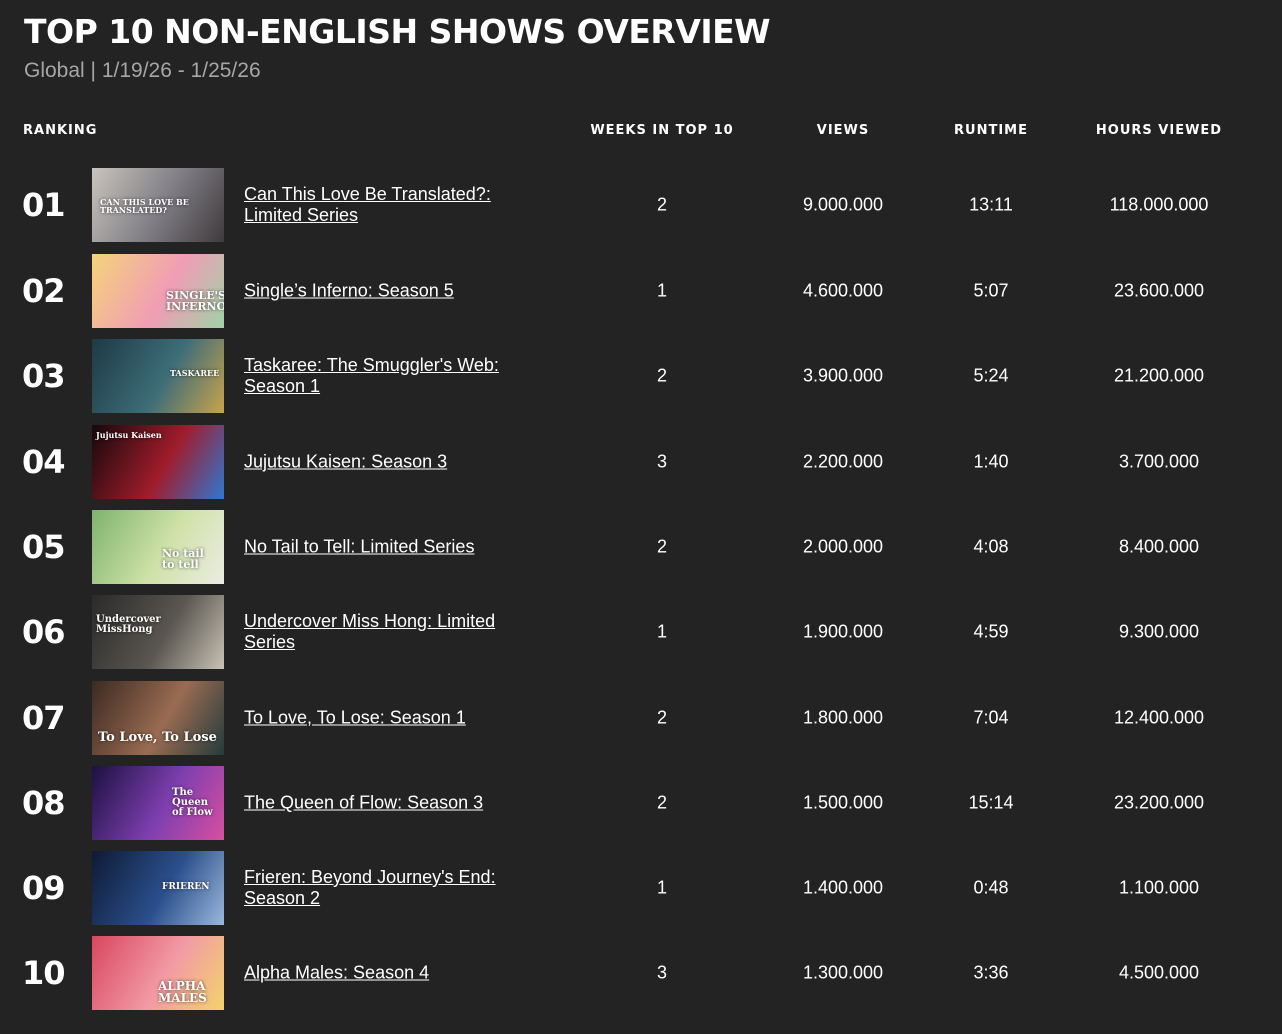 This screenshot has width=1282, height=1034. I want to click on thumbnail-logo-text: SINGLE'S INFERNO, so click(195, 301).